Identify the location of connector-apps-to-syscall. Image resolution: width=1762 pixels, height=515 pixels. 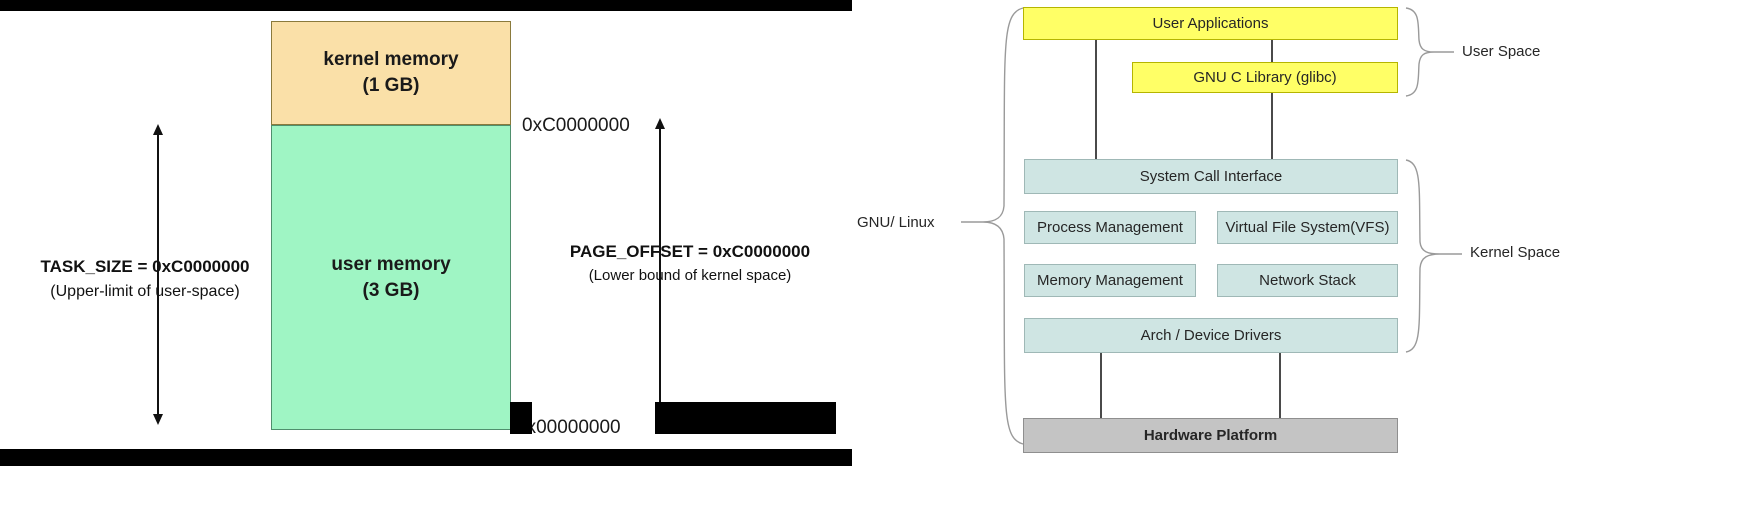
(1096, 99).